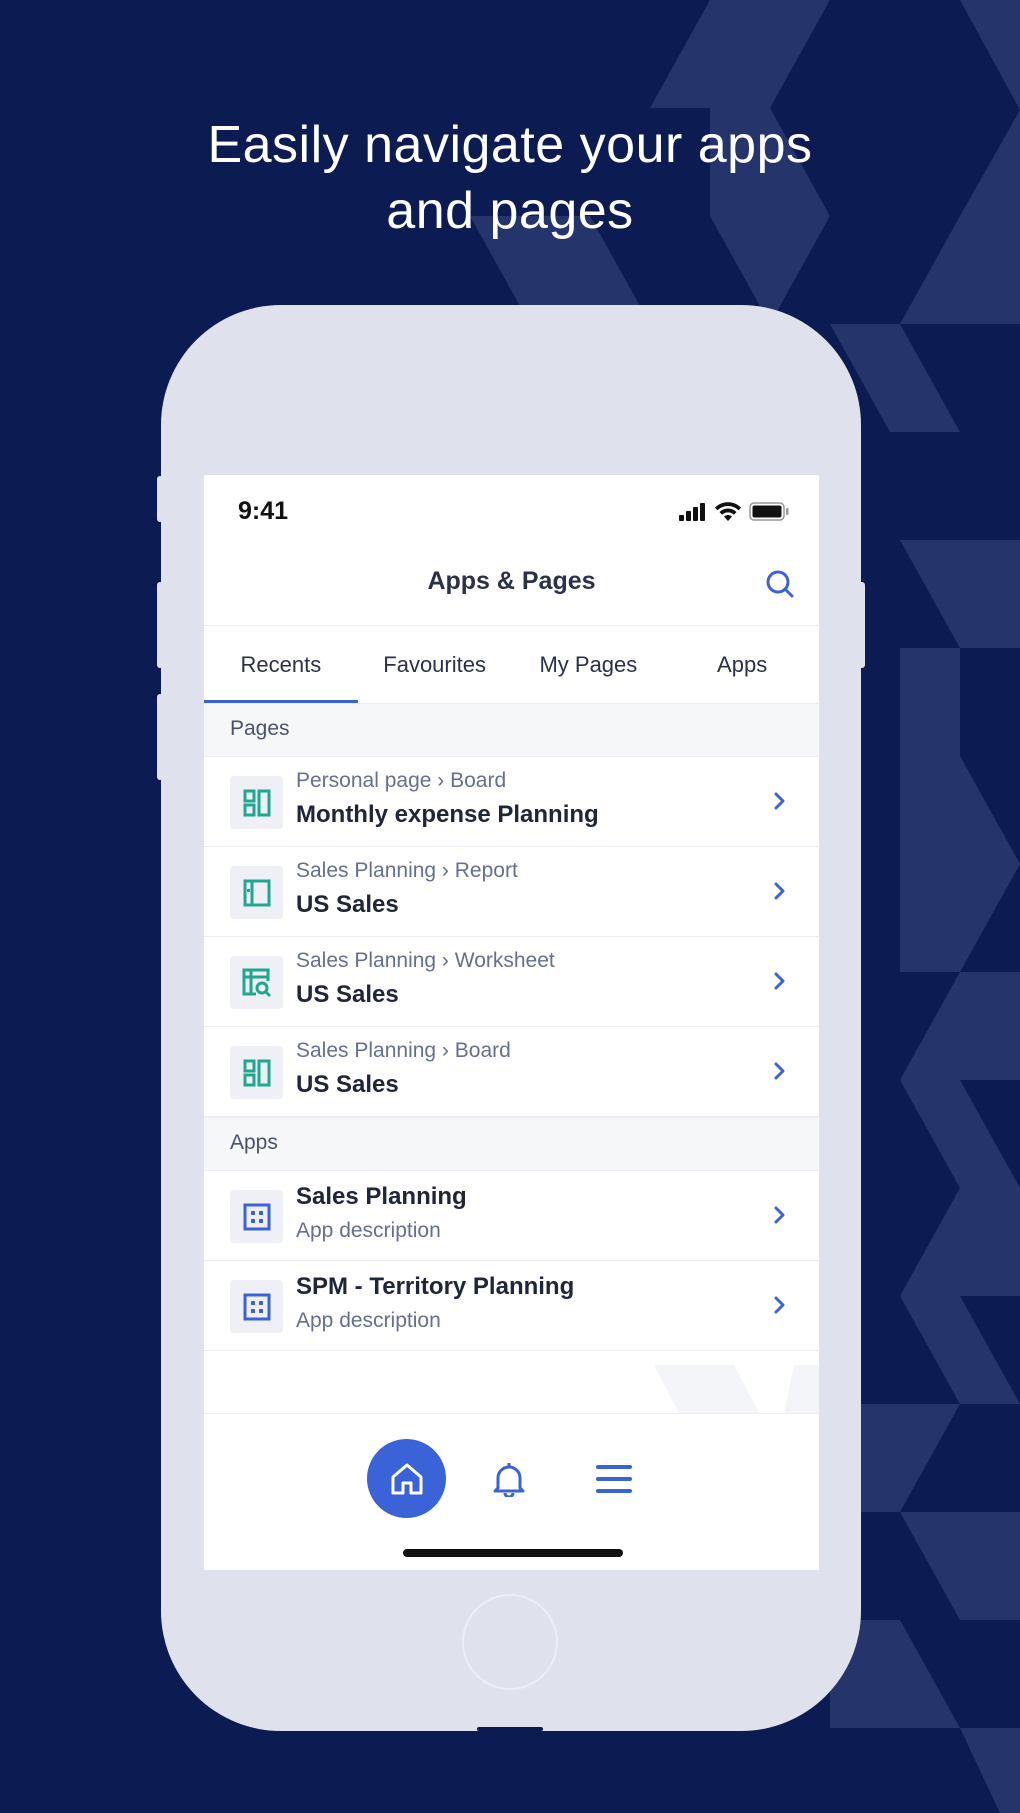  What do you see at coordinates (401, 780) in the screenshot?
I see `list-item-path: Personal page › Board` at bounding box center [401, 780].